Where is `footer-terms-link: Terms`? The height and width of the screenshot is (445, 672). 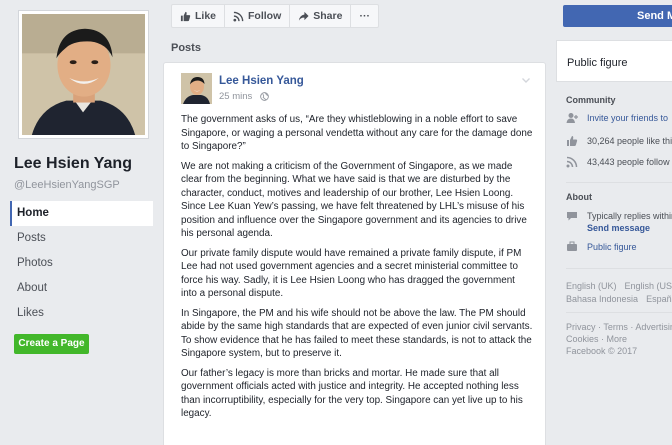 footer-terms-link: Terms is located at coordinates (615, 327).